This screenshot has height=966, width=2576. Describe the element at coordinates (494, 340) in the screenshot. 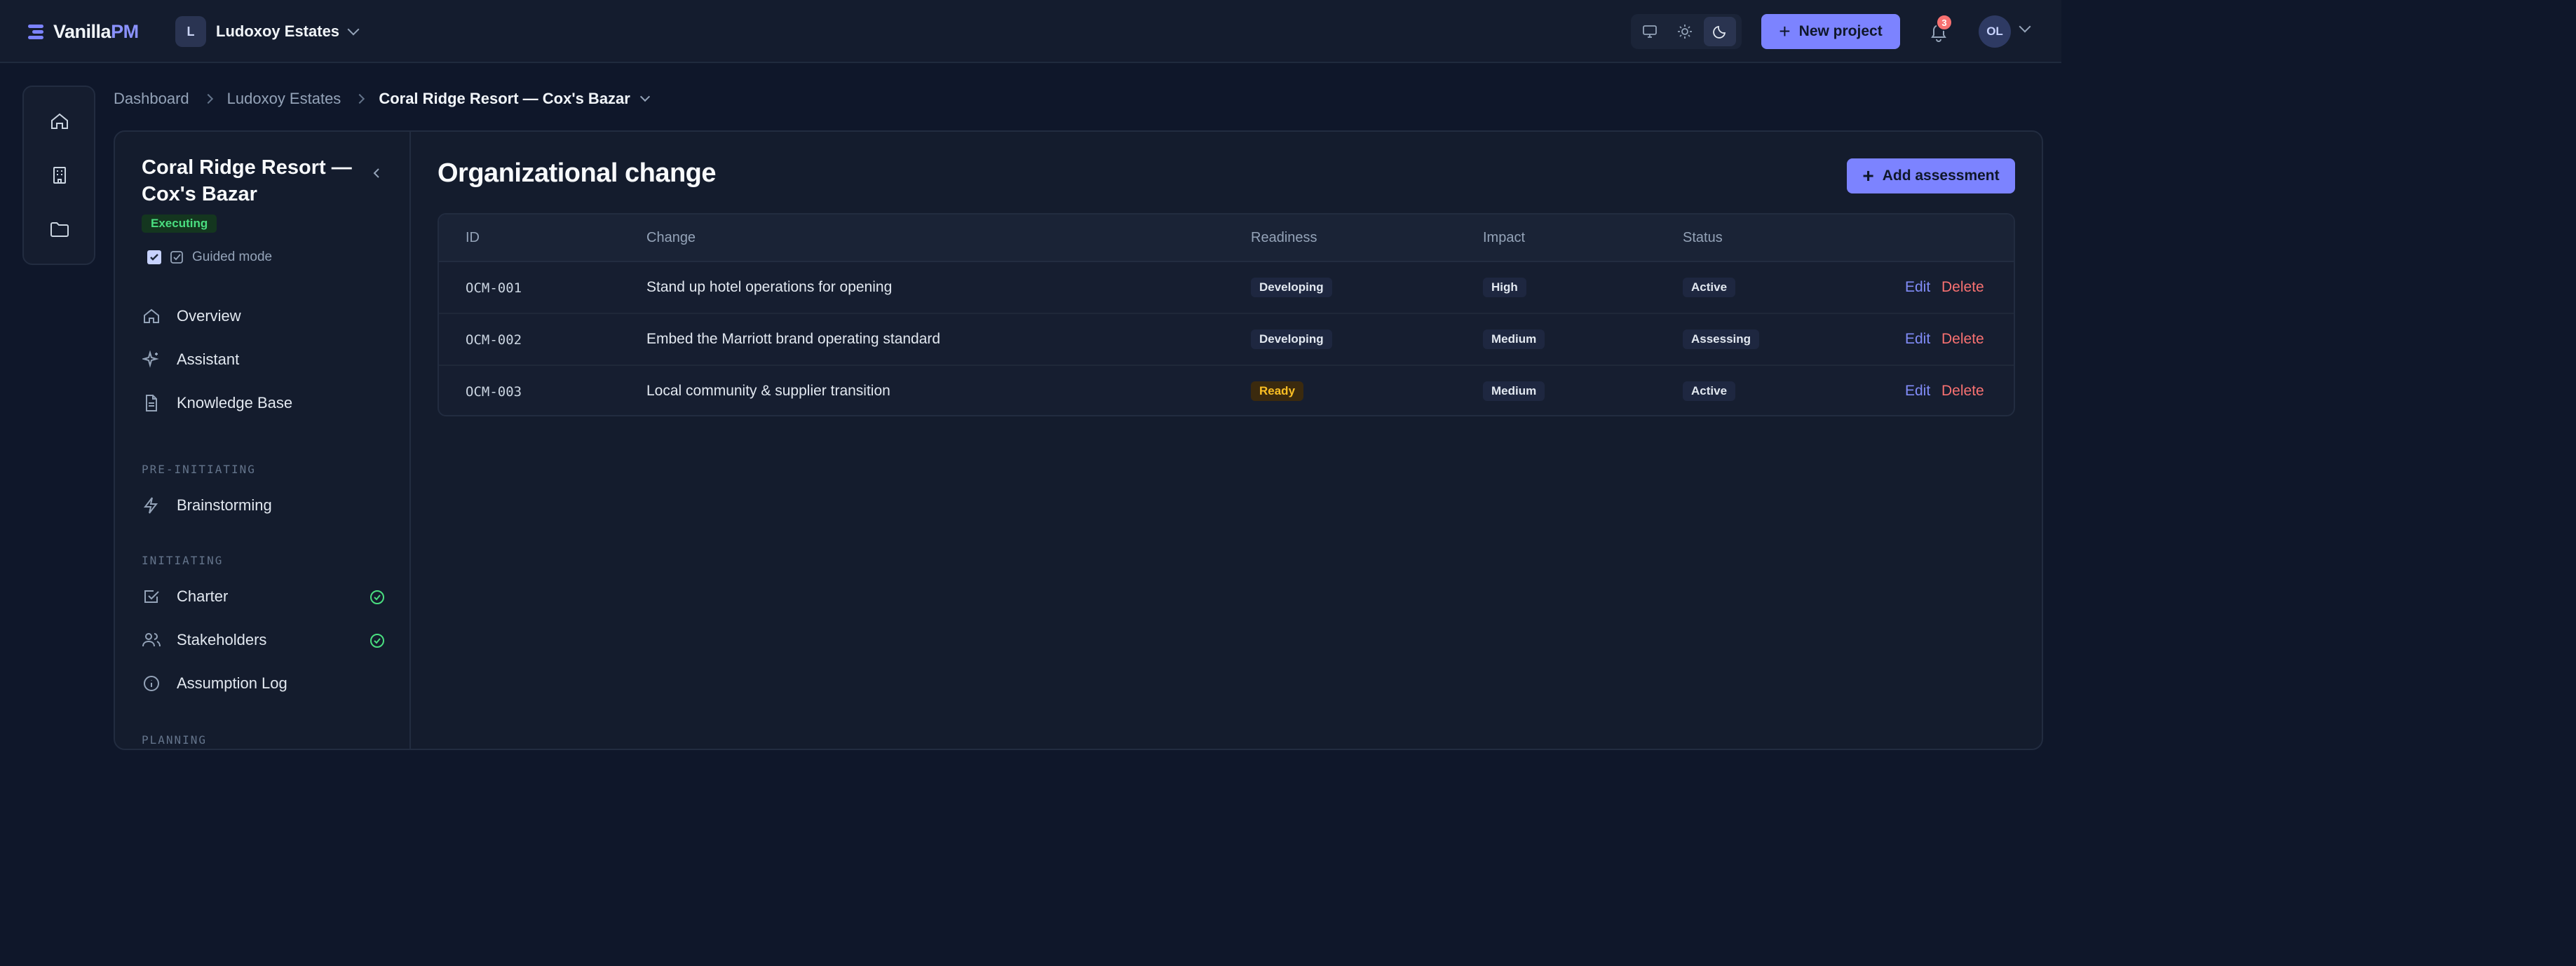

I see `row-id: OCM-002` at that location.